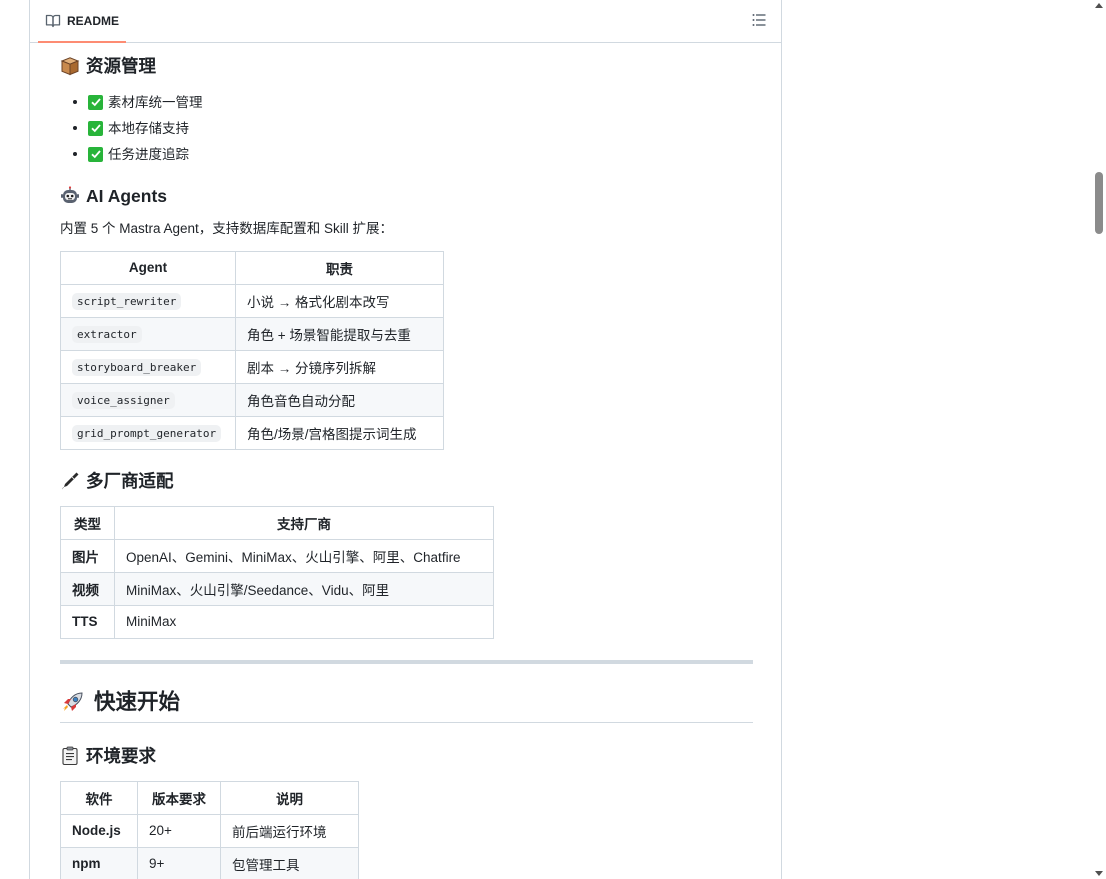 The height and width of the screenshot is (879, 1106). Describe the element at coordinates (420, 128) in the screenshot. I see `list-item: 本地存储支持` at that location.